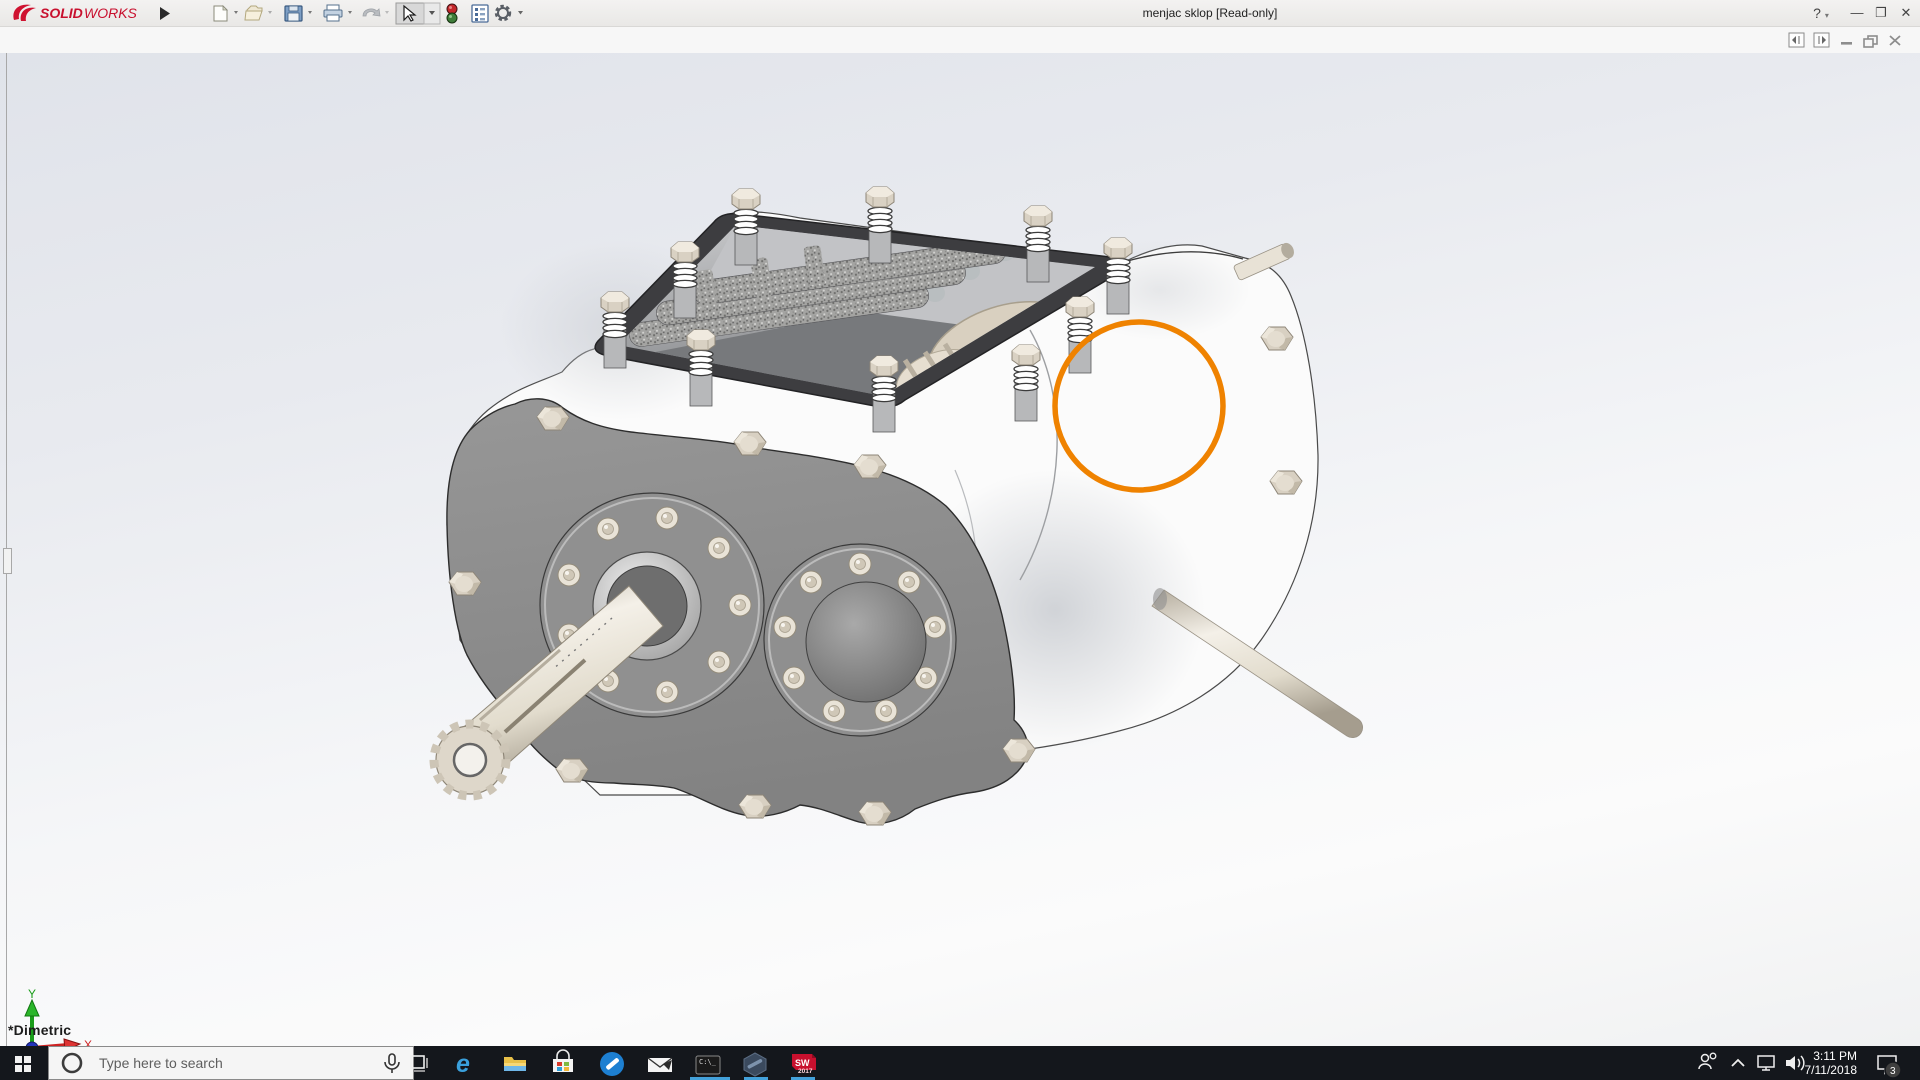  What do you see at coordinates (161, 1063) in the screenshot?
I see `search-placeholder: Type here to search` at bounding box center [161, 1063].